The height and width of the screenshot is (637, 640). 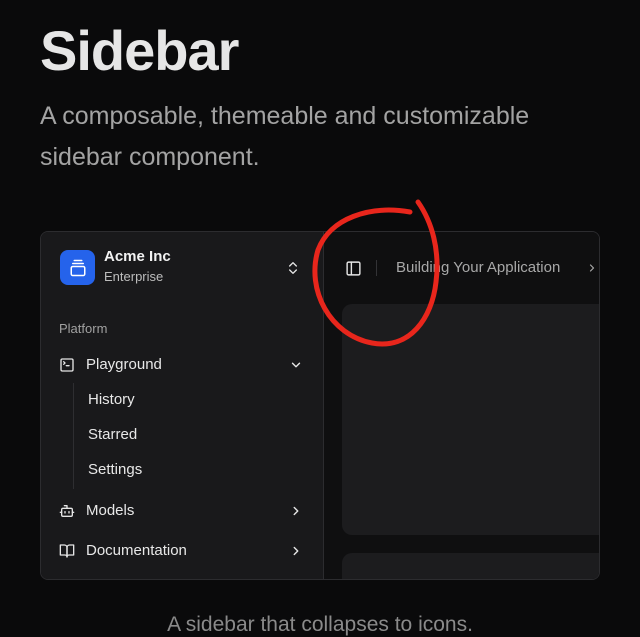 What do you see at coordinates (110, 510) in the screenshot?
I see `sidebar-item-label: Models` at bounding box center [110, 510].